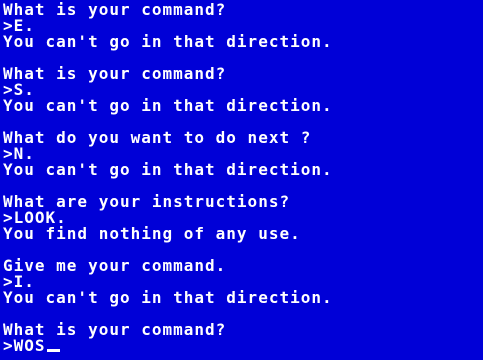 The image size is (497, 360). Describe the element at coordinates (152, 233) in the screenshot. I see `game-response: You find nothing of any use.` at that location.